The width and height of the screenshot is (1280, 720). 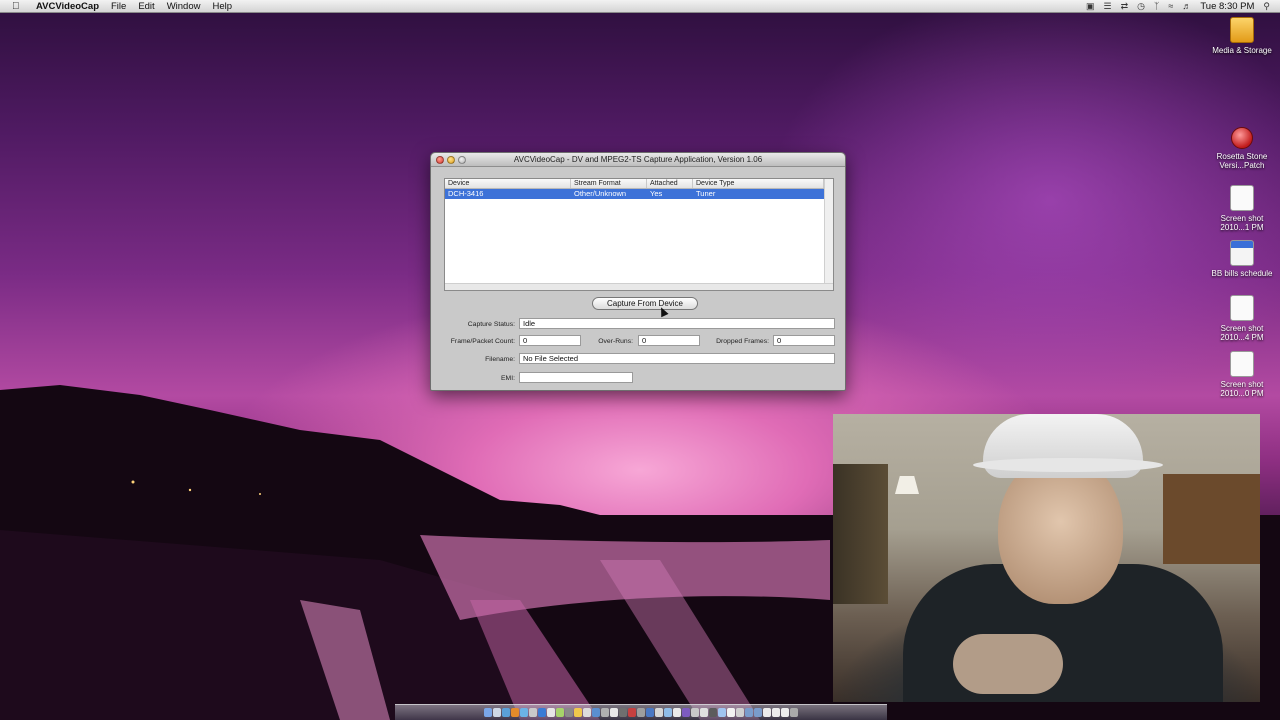 I want to click on desktop-icon-screenshot-2: Screen shot 2010...4 PM, so click(x=1242, y=318).